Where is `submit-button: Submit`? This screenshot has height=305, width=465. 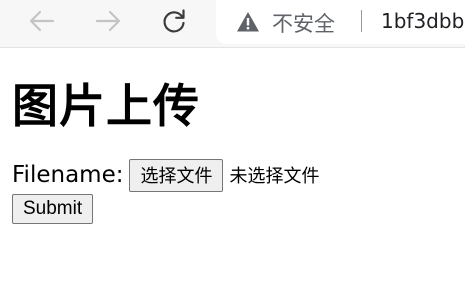 submit-button: Submit is located at coordinates (53, 209).